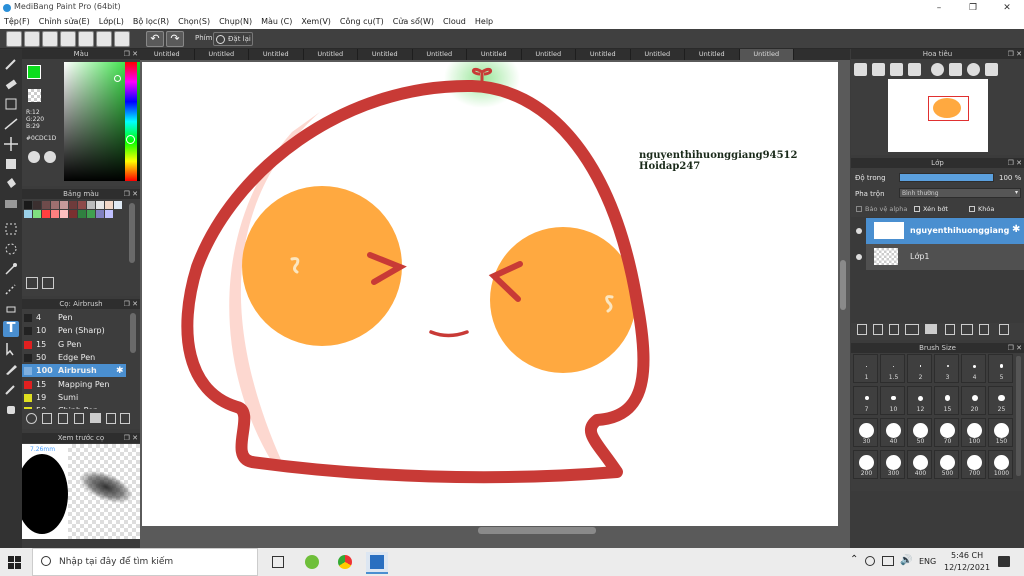 The image size is (1024, 576). What do you see at coordinates (11, 369) in the screenshot?
I see `pen-tool-icon` at bounding box center [11, 369].